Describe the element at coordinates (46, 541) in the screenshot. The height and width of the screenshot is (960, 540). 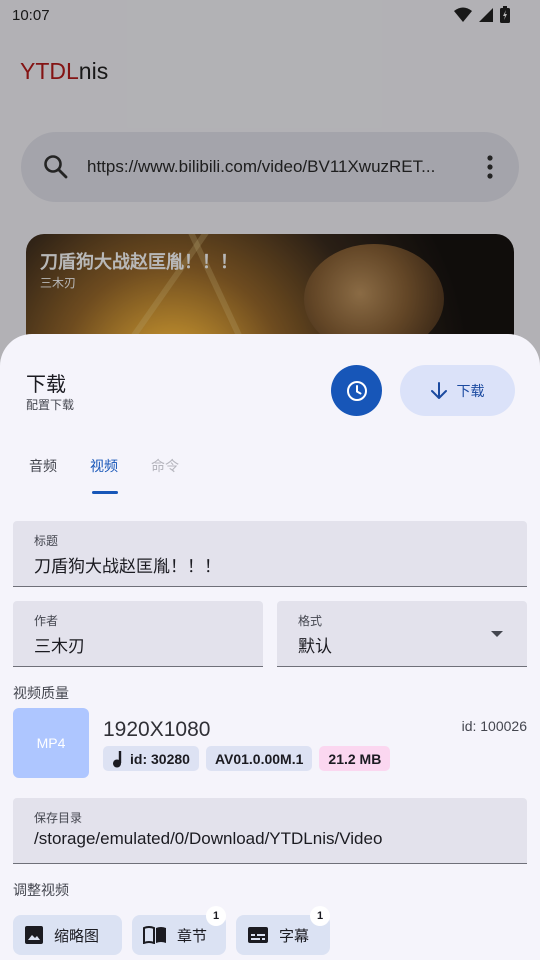
I see `title-field-label: 标题` at that location.